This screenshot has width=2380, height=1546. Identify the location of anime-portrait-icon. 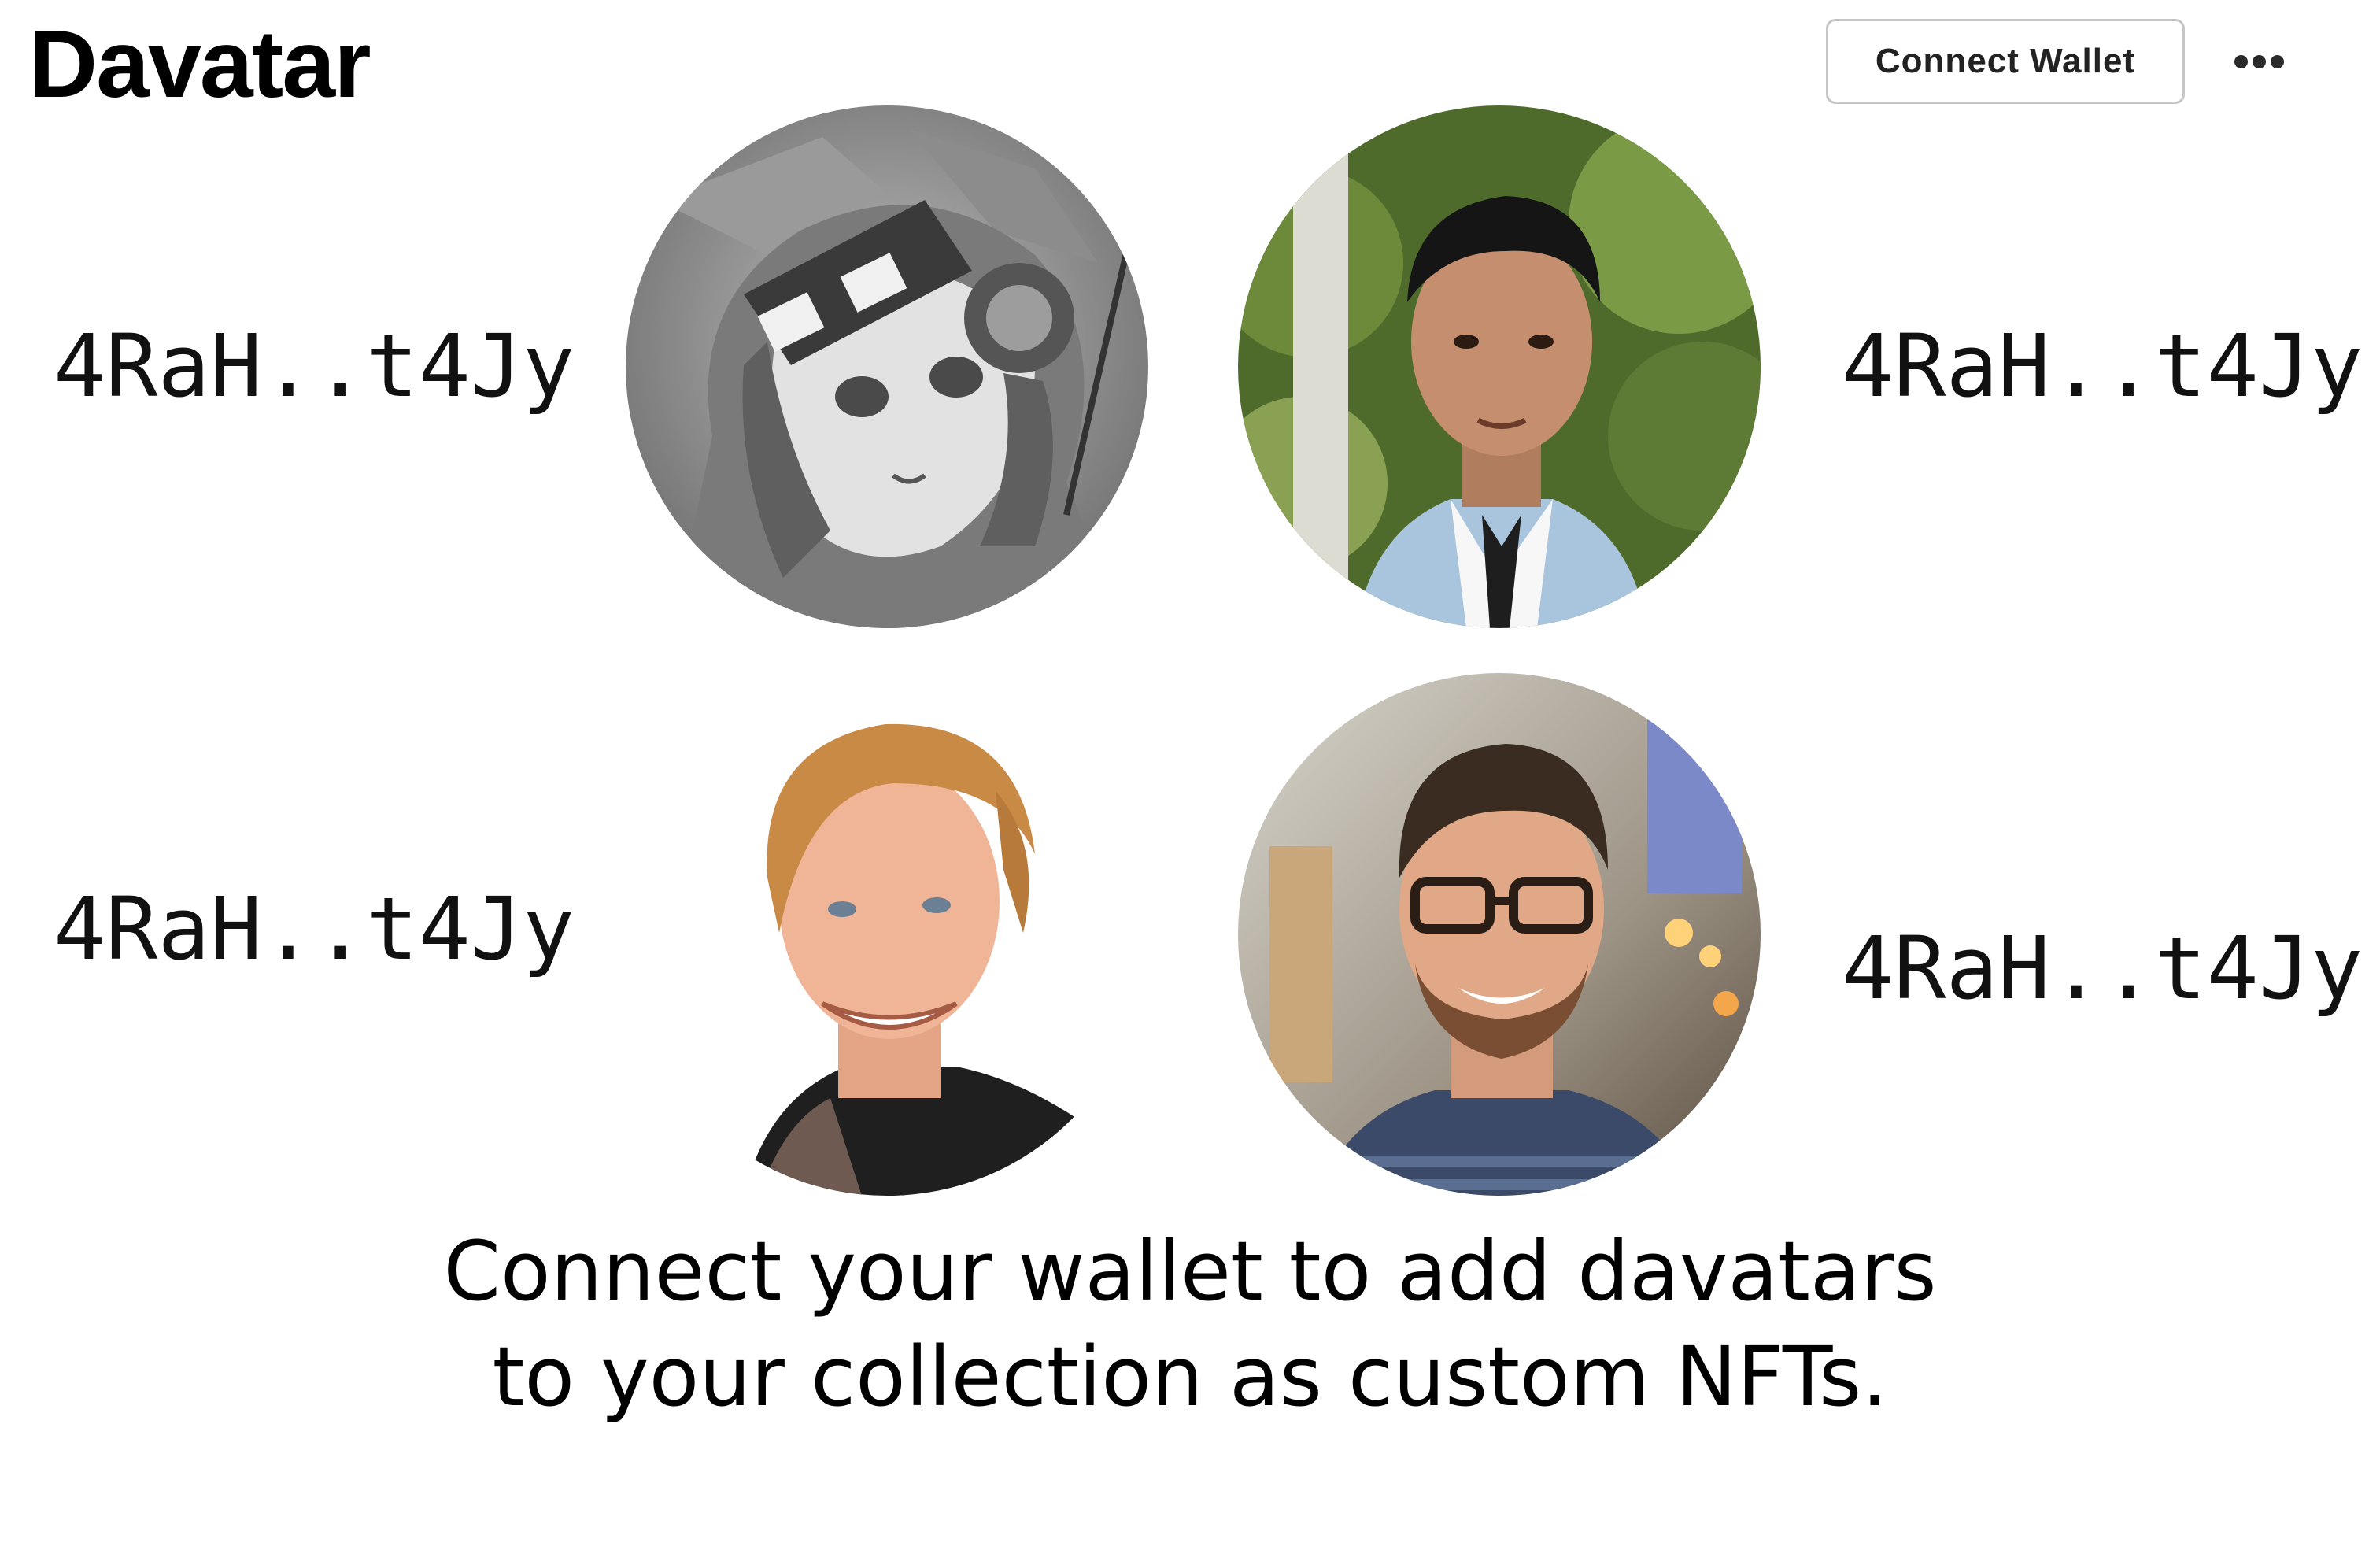
(887, 367).